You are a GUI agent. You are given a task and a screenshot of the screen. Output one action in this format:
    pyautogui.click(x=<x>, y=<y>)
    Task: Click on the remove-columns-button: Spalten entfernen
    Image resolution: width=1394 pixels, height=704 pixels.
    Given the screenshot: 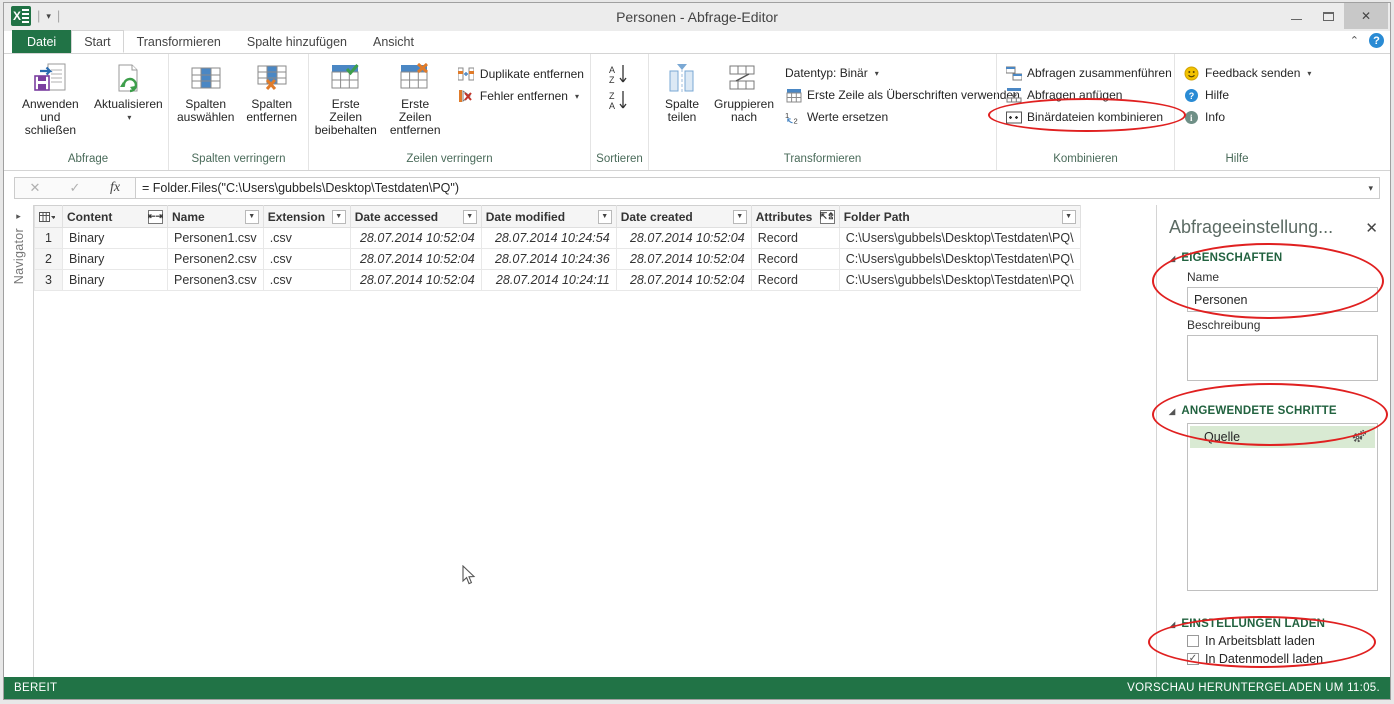 What is the action you would take?
    pyautogui.click(x=271, y=92)
    